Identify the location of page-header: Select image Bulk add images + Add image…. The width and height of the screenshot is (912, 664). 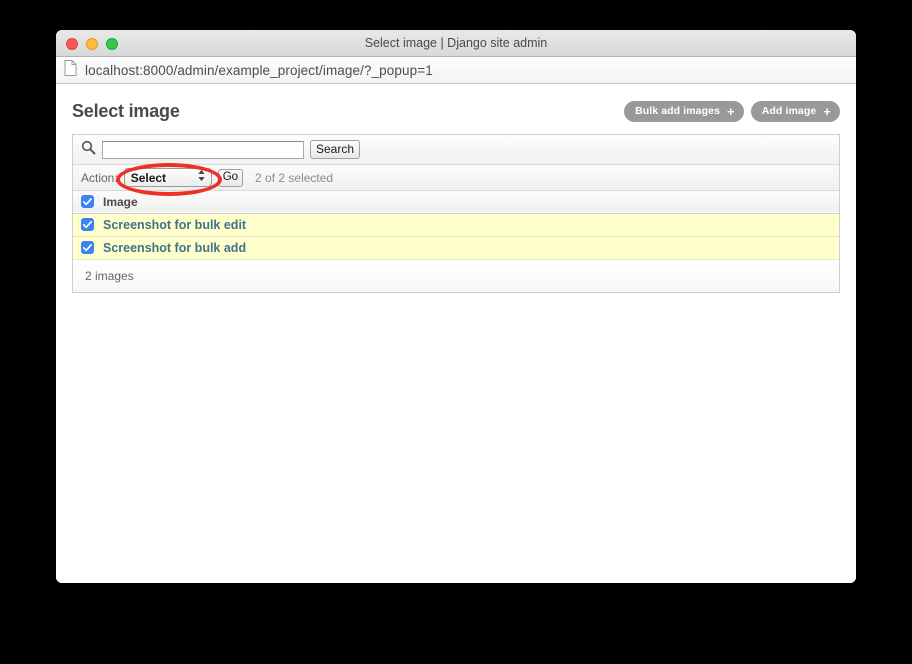
(456, 111).